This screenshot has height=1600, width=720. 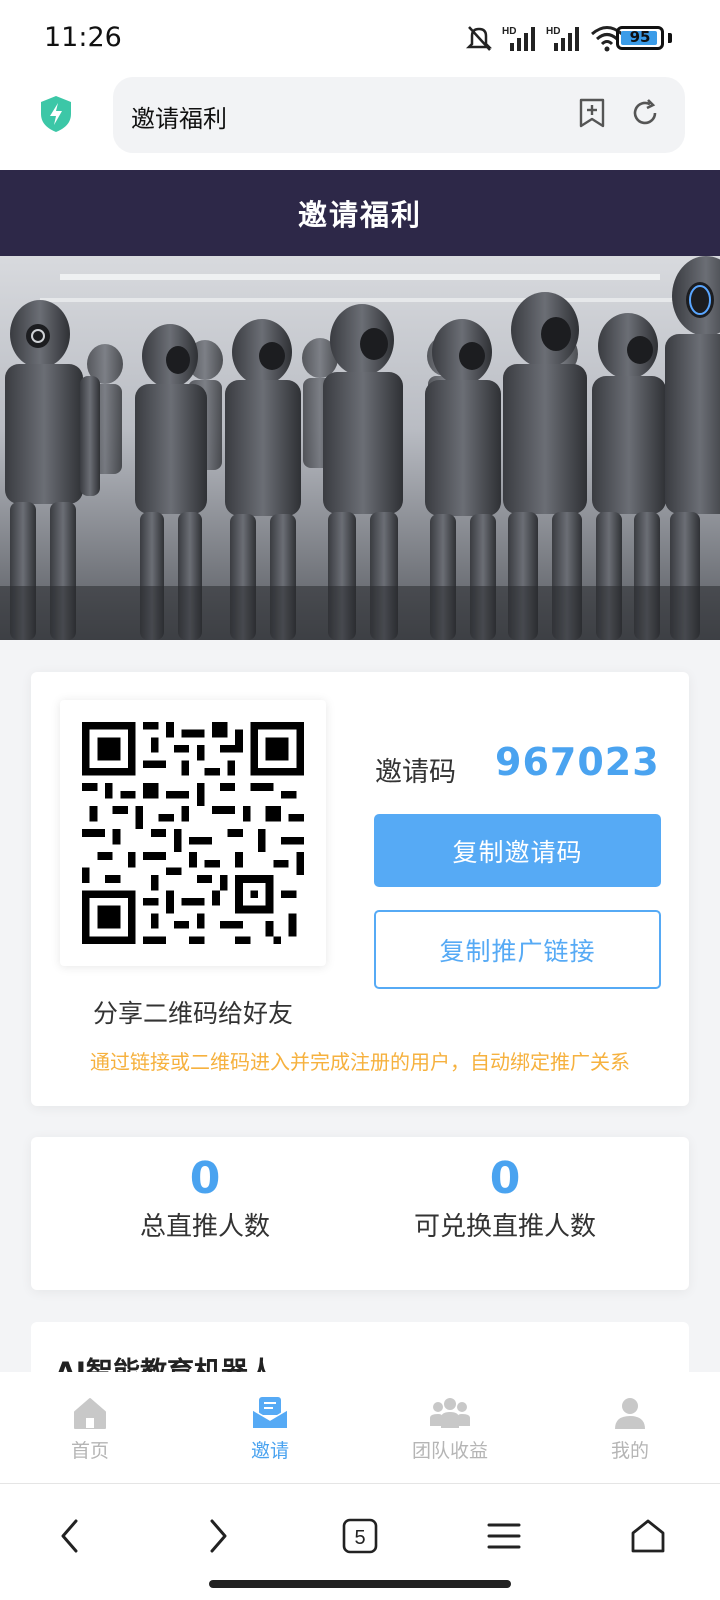 I want to click on tab-label: 邀请, so click(x=269, y=1451).